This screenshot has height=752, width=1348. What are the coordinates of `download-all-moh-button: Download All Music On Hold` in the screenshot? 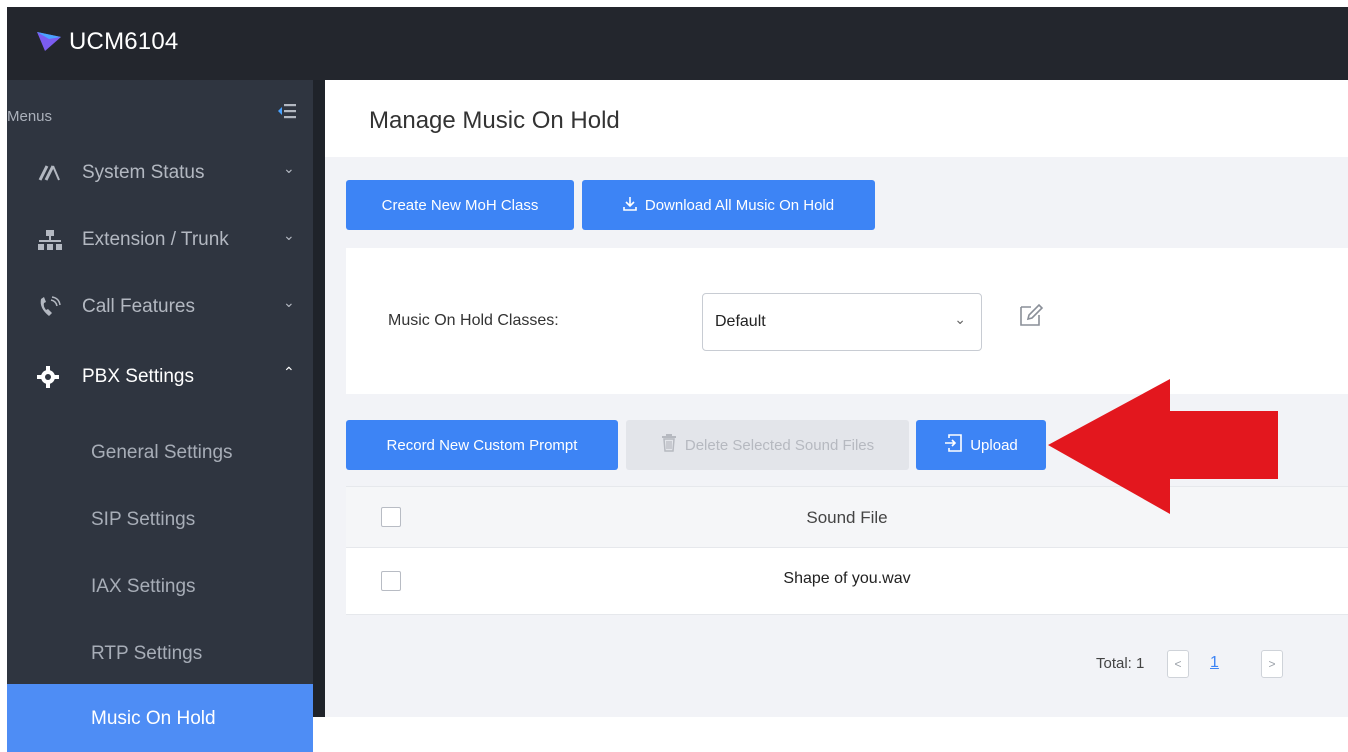 It's located at (728, 205).